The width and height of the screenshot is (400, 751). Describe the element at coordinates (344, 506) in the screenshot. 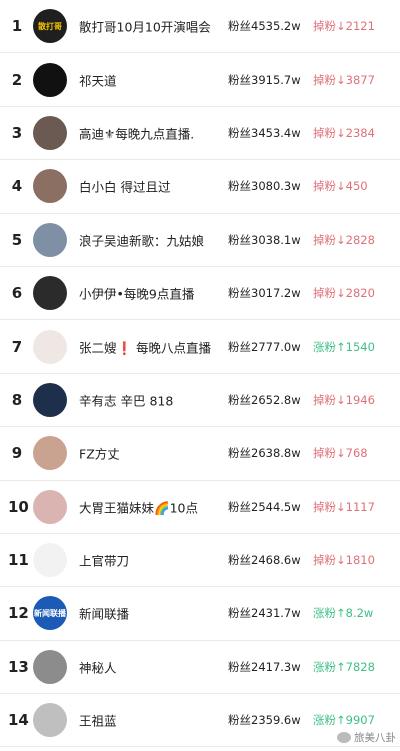

I see `follower-change: 掉粉↓1117` at that location.